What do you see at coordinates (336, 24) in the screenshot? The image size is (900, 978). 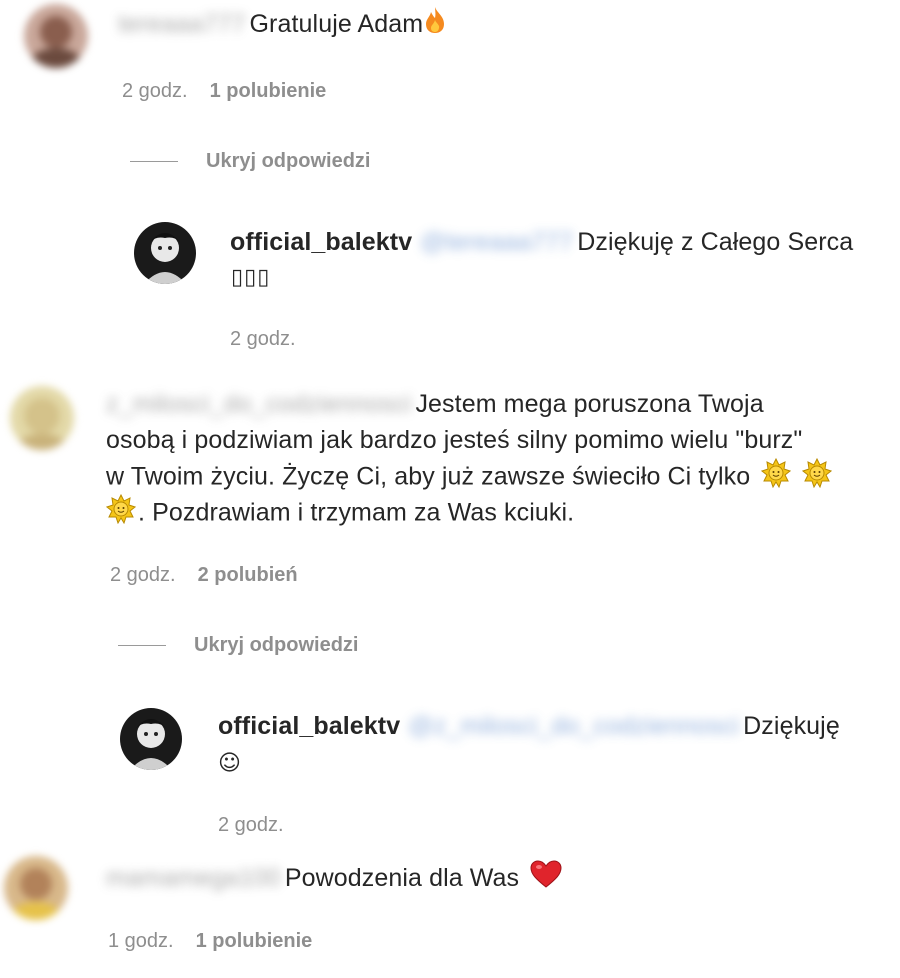 I see `comment-text: Gratuluje Adam` at bounding box center [336, 24].